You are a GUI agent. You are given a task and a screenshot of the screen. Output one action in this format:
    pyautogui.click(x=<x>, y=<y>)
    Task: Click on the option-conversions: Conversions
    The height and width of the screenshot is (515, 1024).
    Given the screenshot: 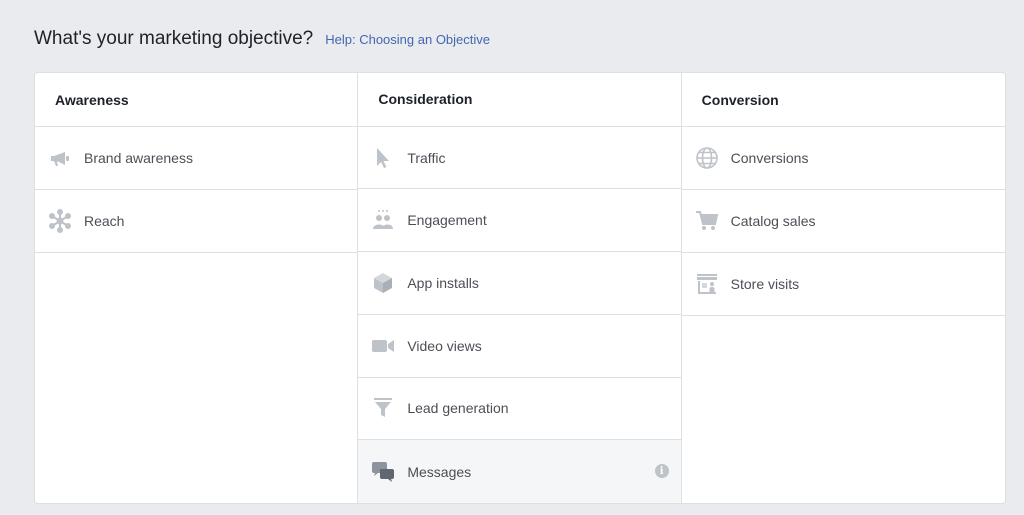 What is the action you would take?
    pyautogui.click(x=843, y=158)
    